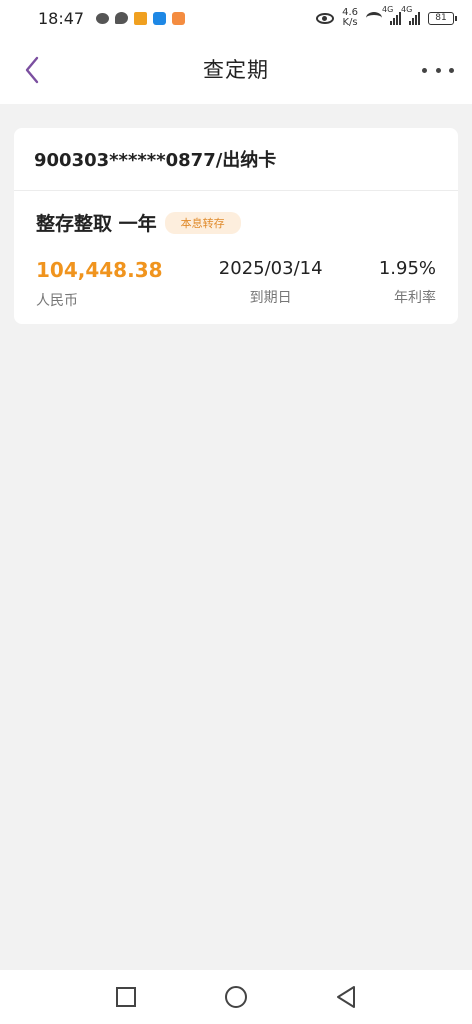 Image resolution: width=472 pixels, height=1024 pixels. Describe the element at coordinates (236, 18) in the screenshot. I see `status-bar: 18:47 4.6 K/s 4G 4G 81` at that location.